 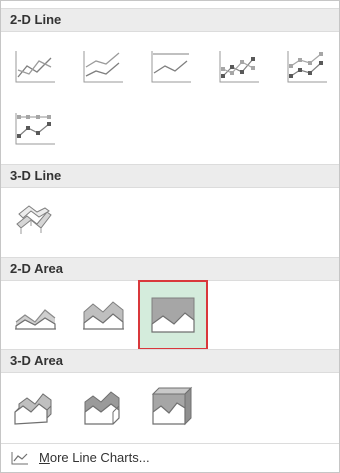 What do you see at coordinates (170, 361) in the screenshot?
I see `section-header-3d-area: 3-D Area` at bounding box center [170, 361].